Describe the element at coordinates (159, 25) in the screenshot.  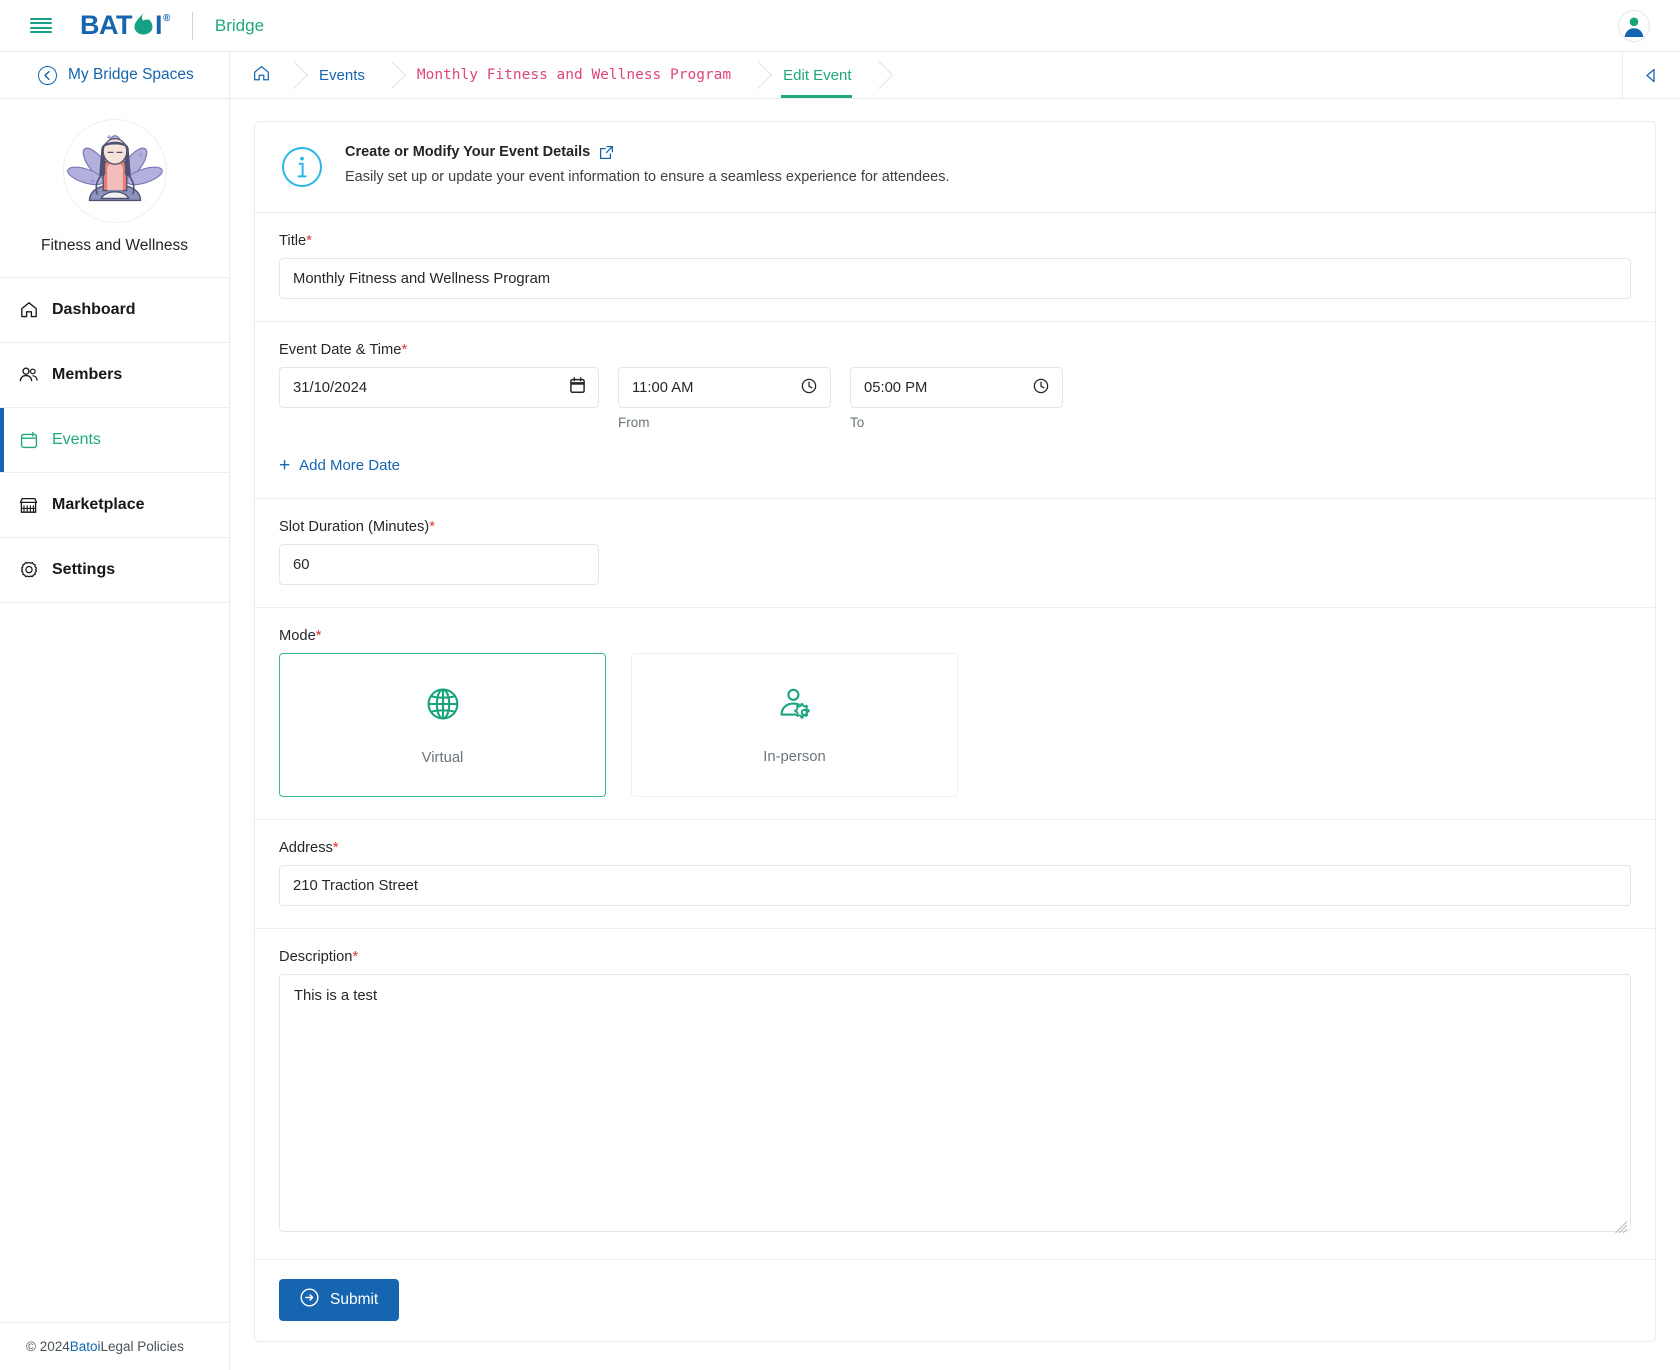
I see `brand-text-tail: I` at that location.